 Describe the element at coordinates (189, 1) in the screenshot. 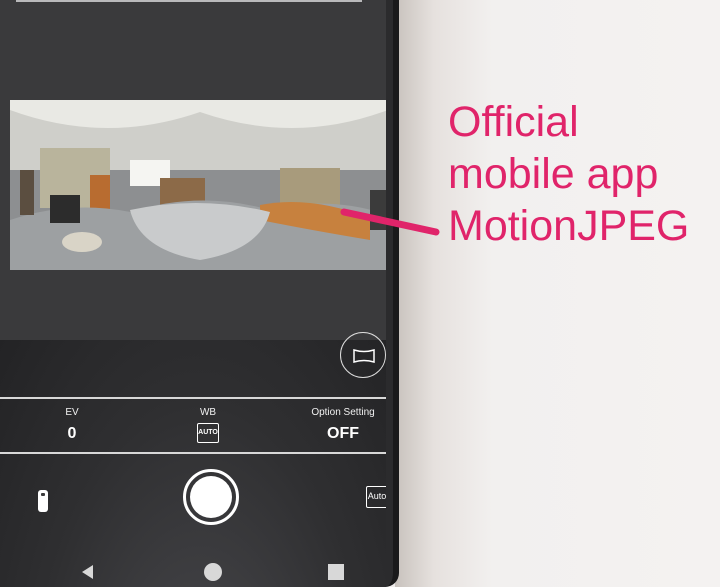

I see `top-divider` at that location.